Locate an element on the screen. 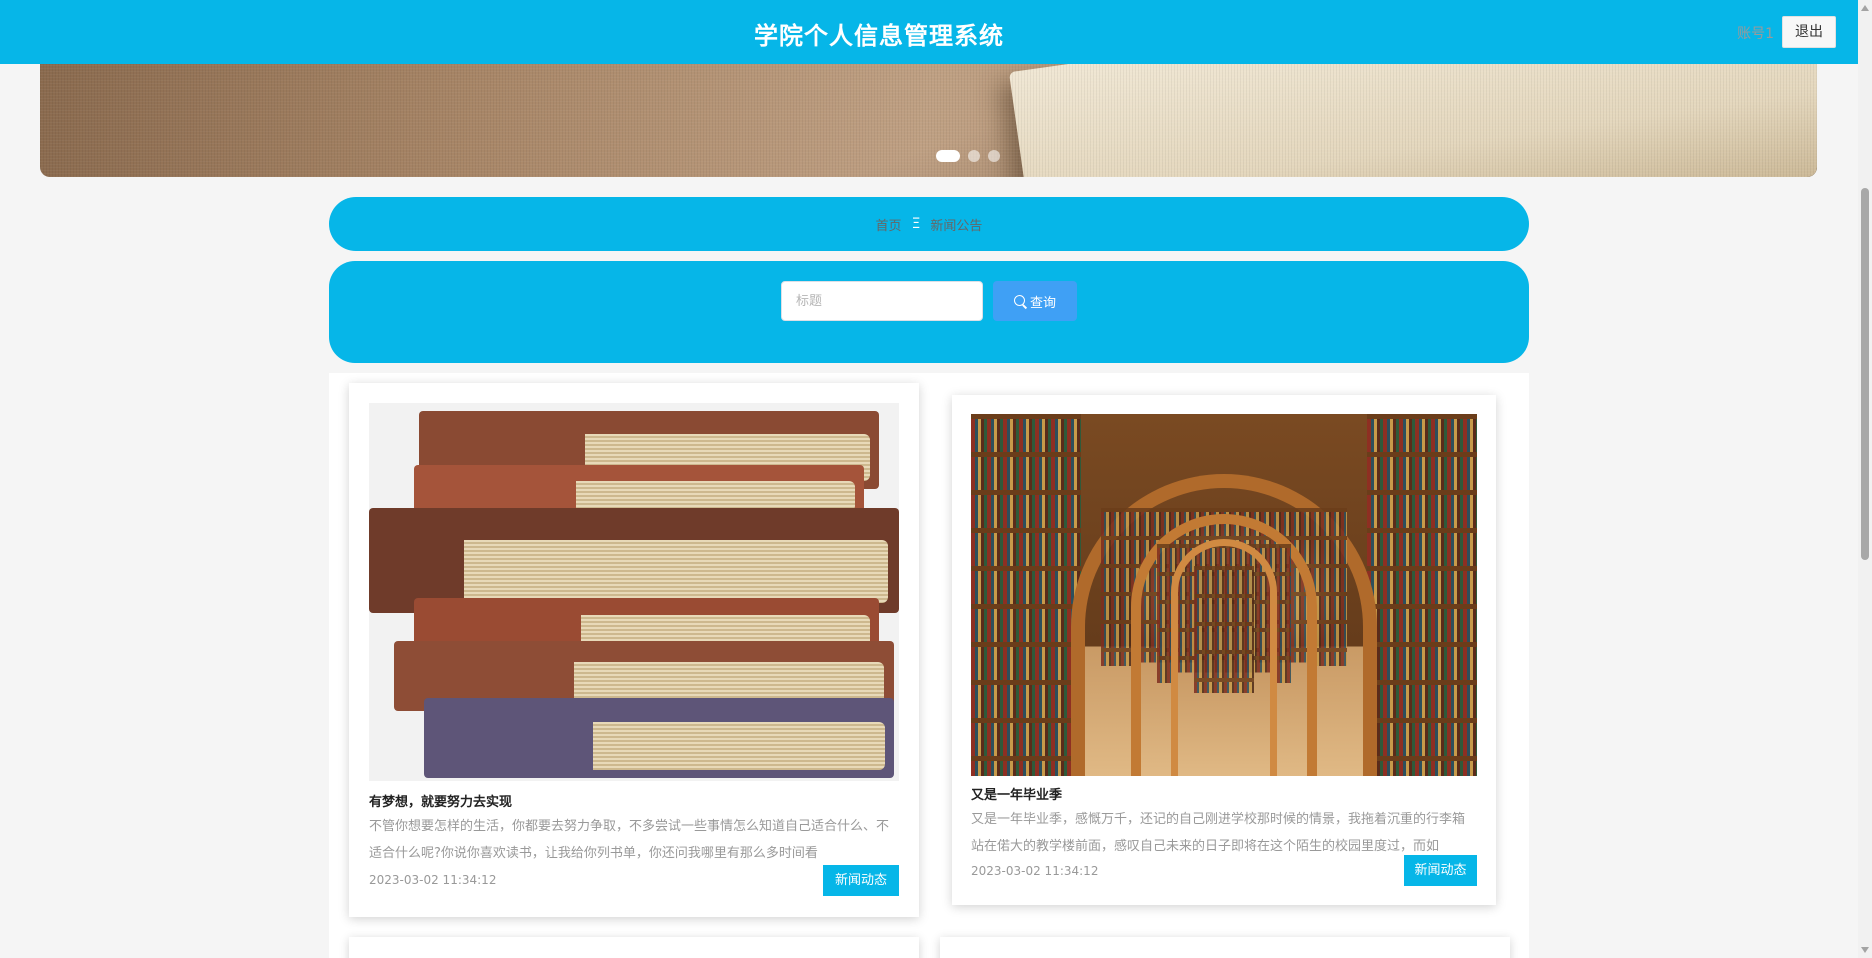  scrollbar-thumb is located at coordinates (1865, 374).